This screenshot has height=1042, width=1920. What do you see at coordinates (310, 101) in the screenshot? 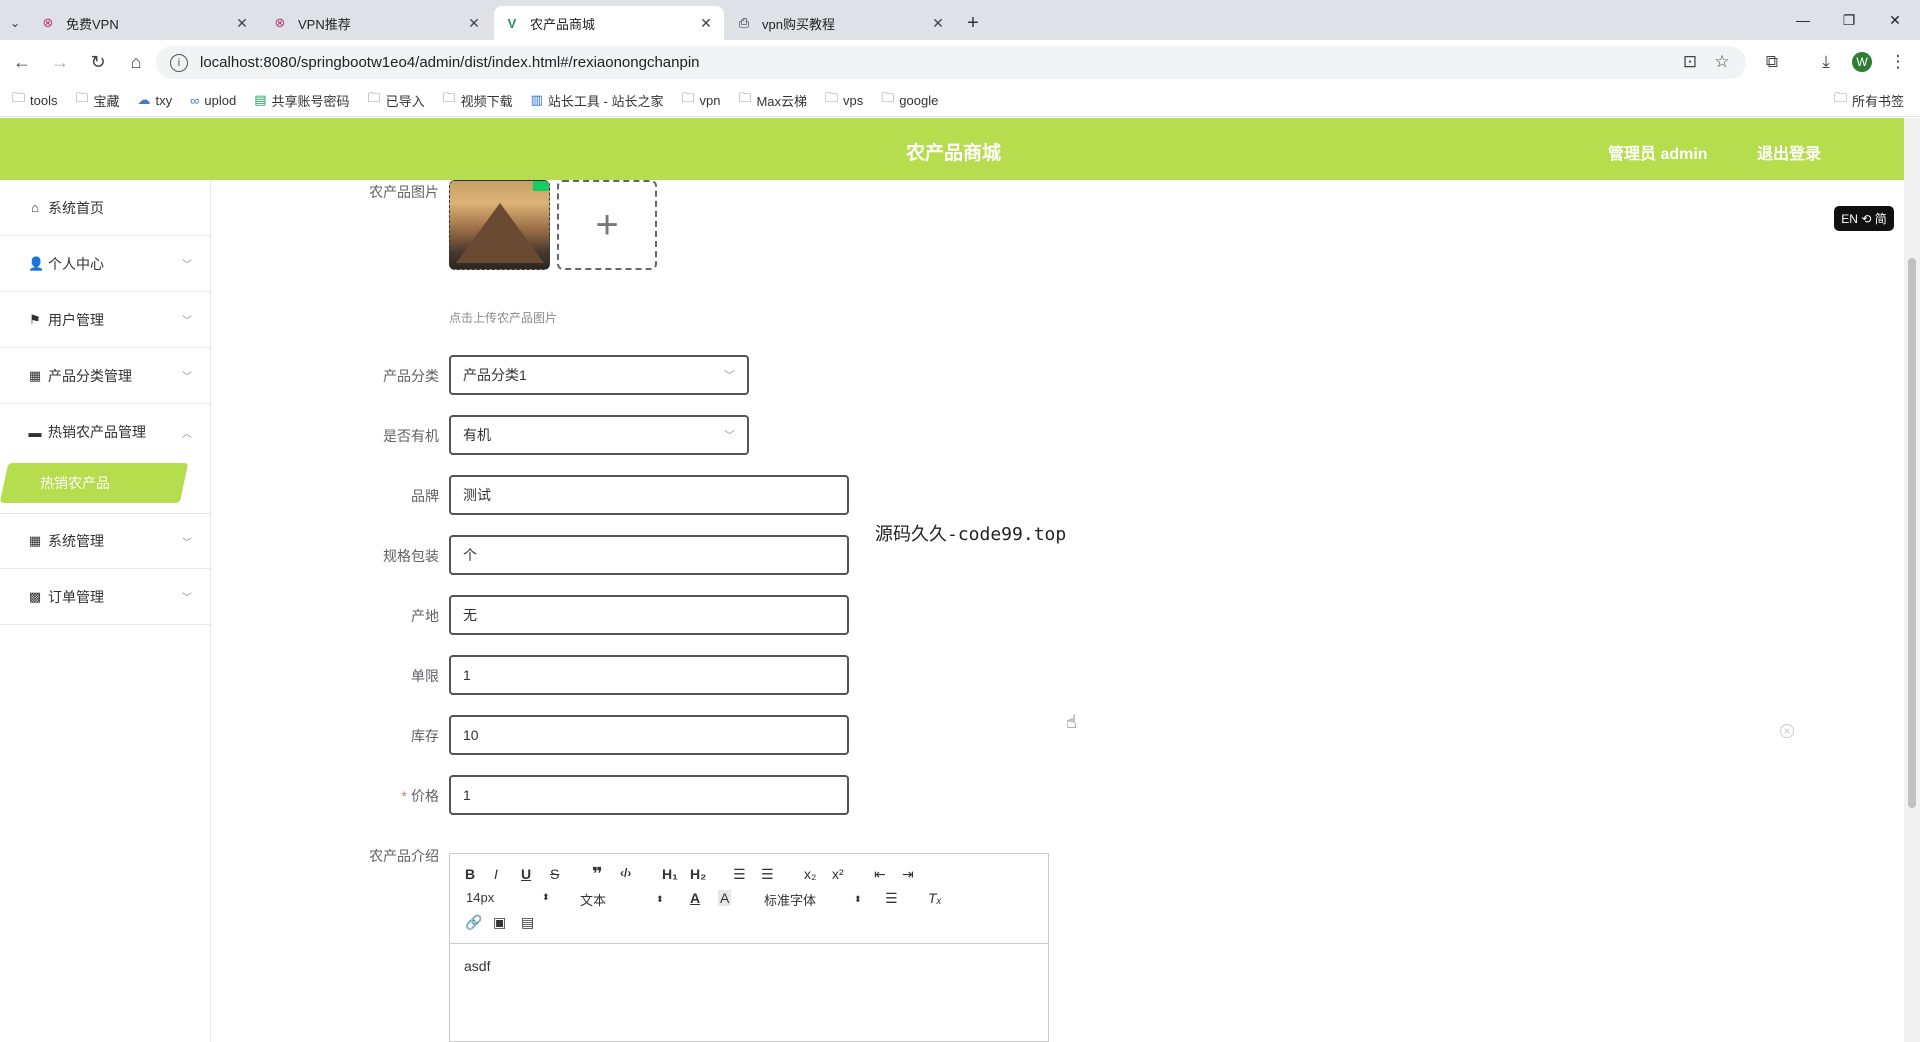
I see `bookmark-label: 共享账号密码` at bounding box center [310, 101].